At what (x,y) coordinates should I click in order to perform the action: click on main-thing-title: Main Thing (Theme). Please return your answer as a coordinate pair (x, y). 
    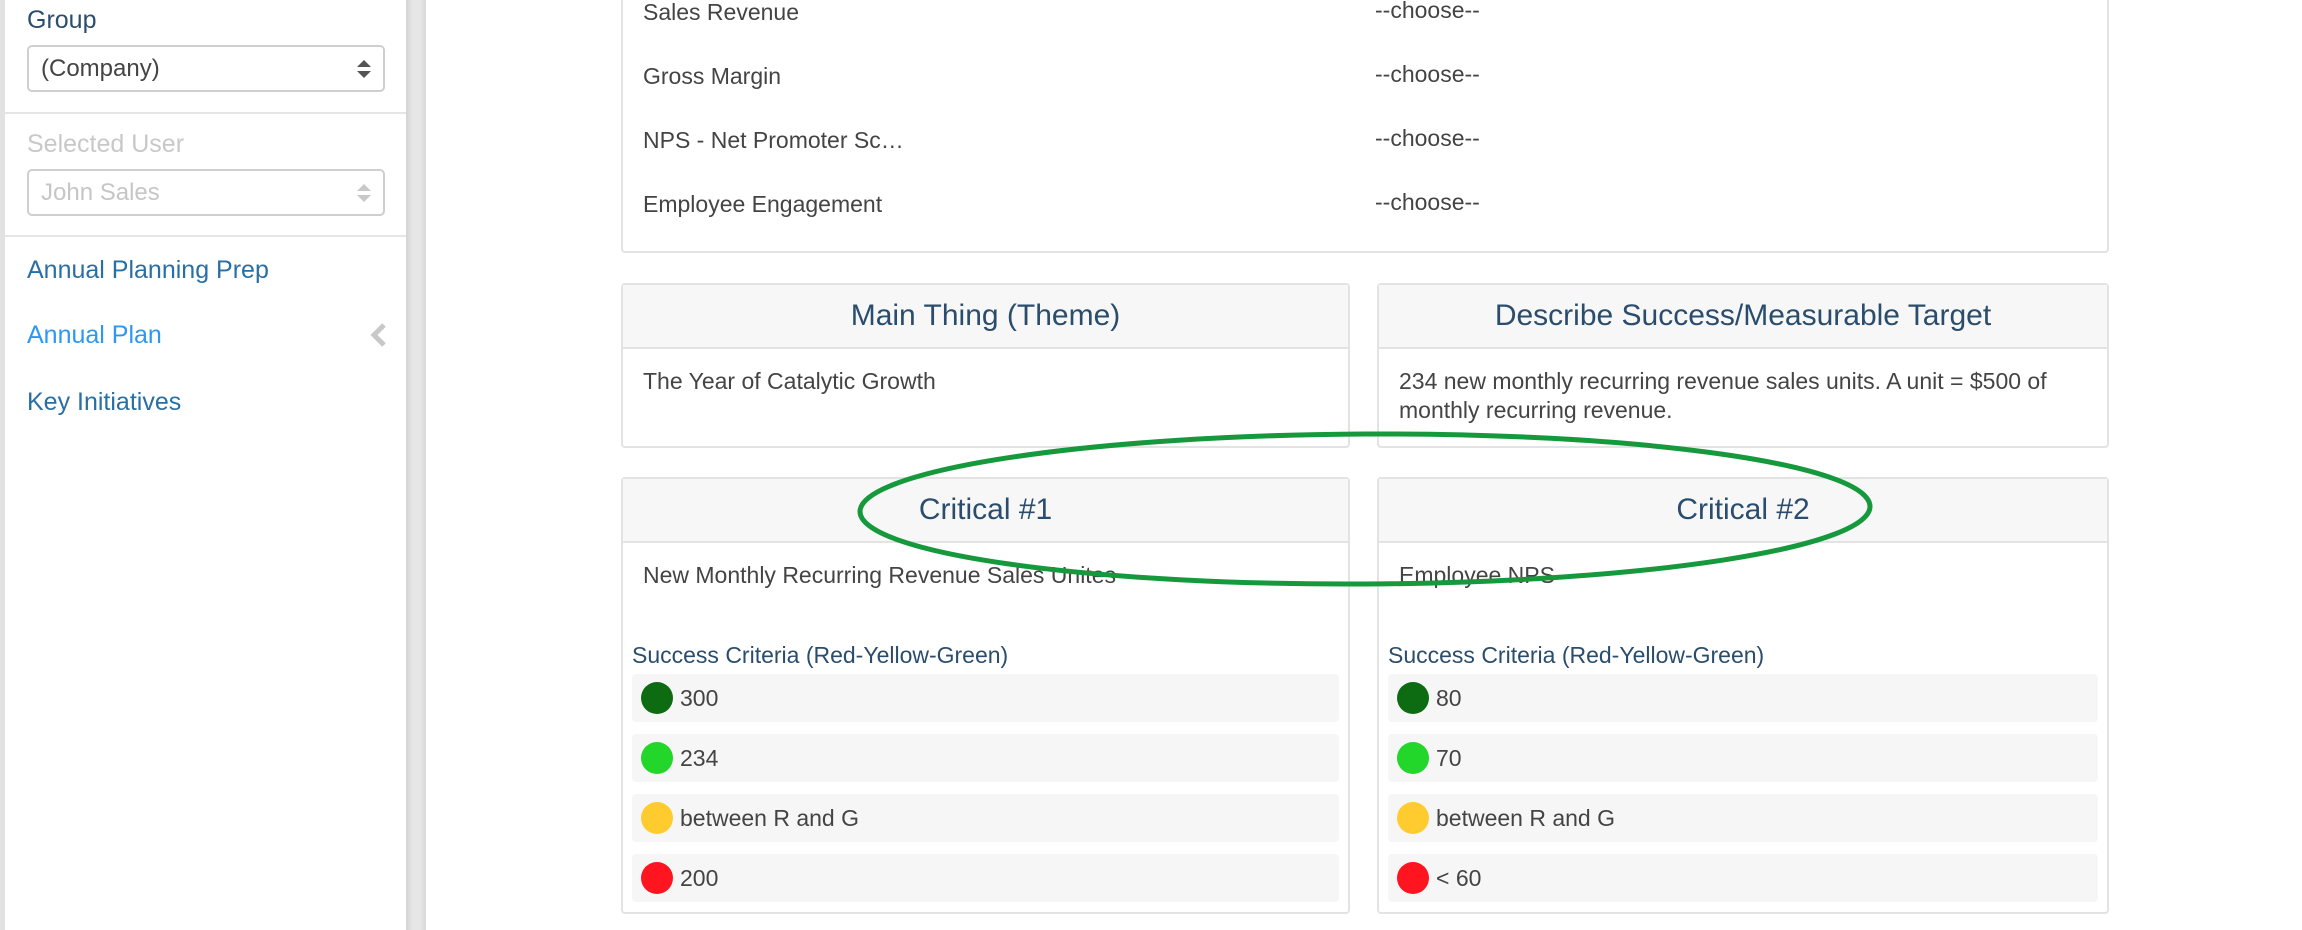
    Looking at the image, I should click on (985, 317).